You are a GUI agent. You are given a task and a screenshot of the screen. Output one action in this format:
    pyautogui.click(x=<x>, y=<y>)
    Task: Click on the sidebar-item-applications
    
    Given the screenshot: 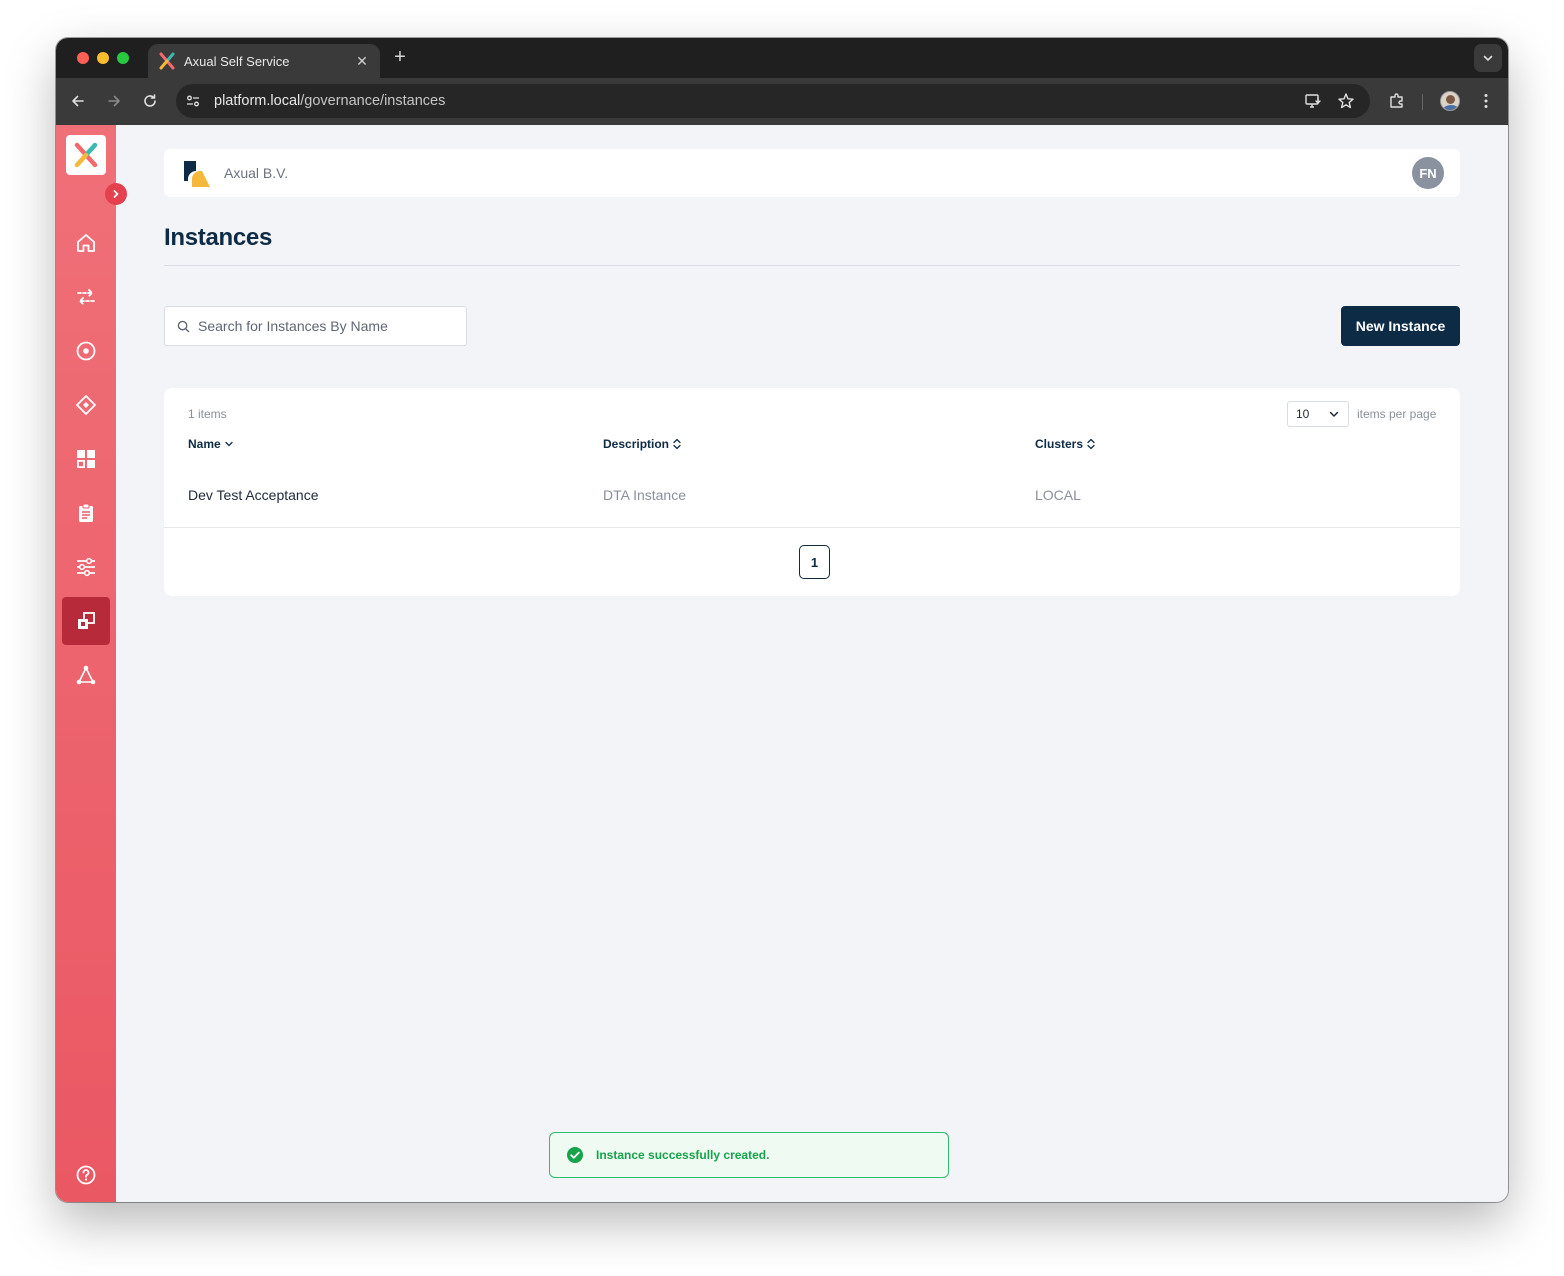 What is the action you would take?
    pyautogui.click(x=86, y=351)
    